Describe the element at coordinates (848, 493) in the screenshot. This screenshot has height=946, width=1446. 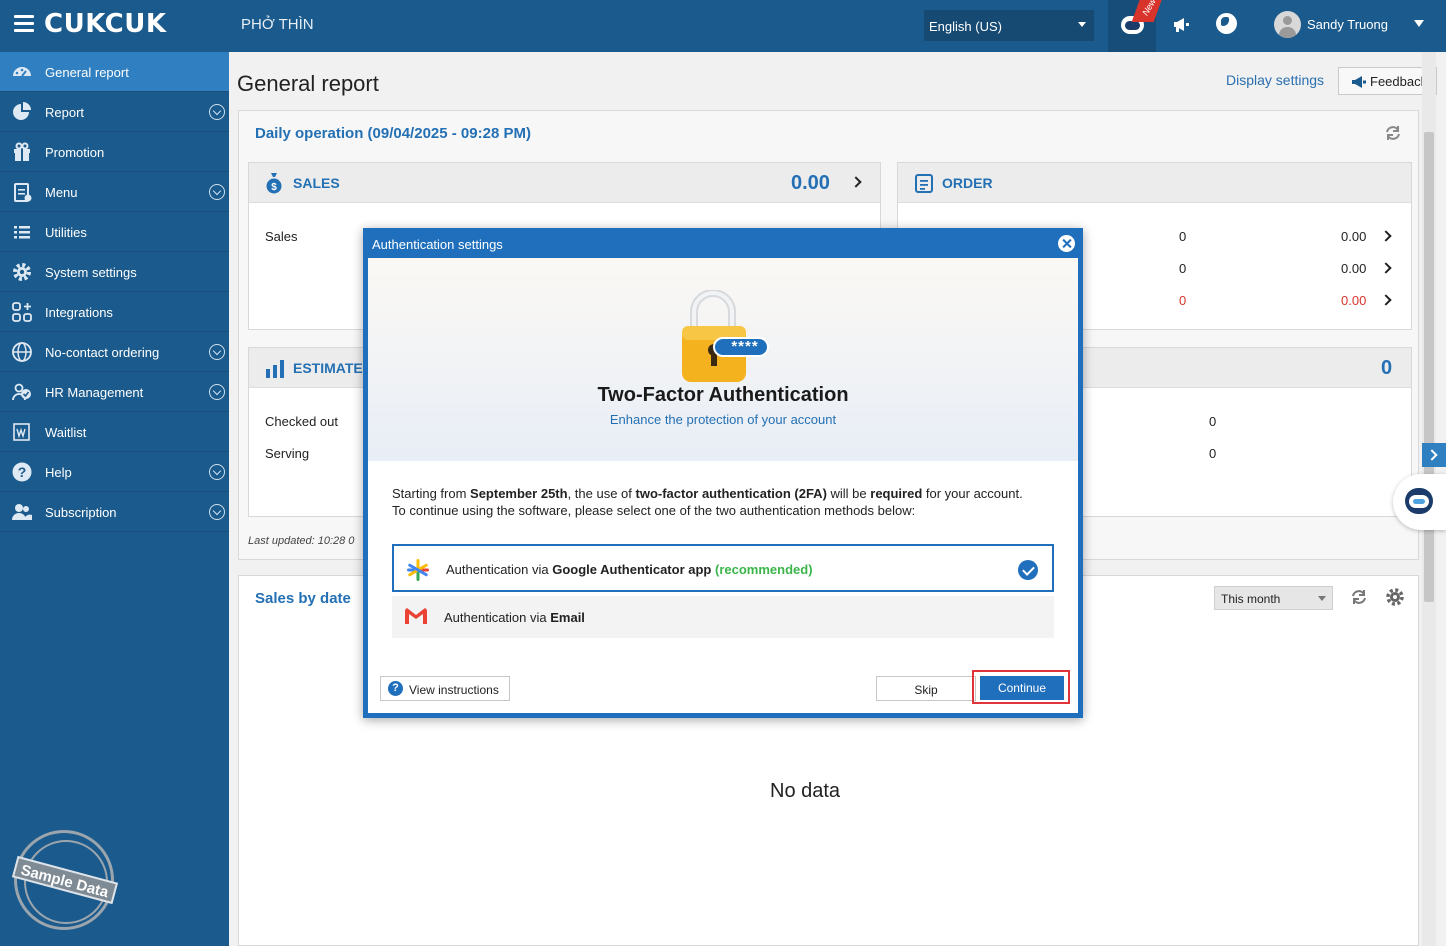
I see `intro-text: will be` at that location.